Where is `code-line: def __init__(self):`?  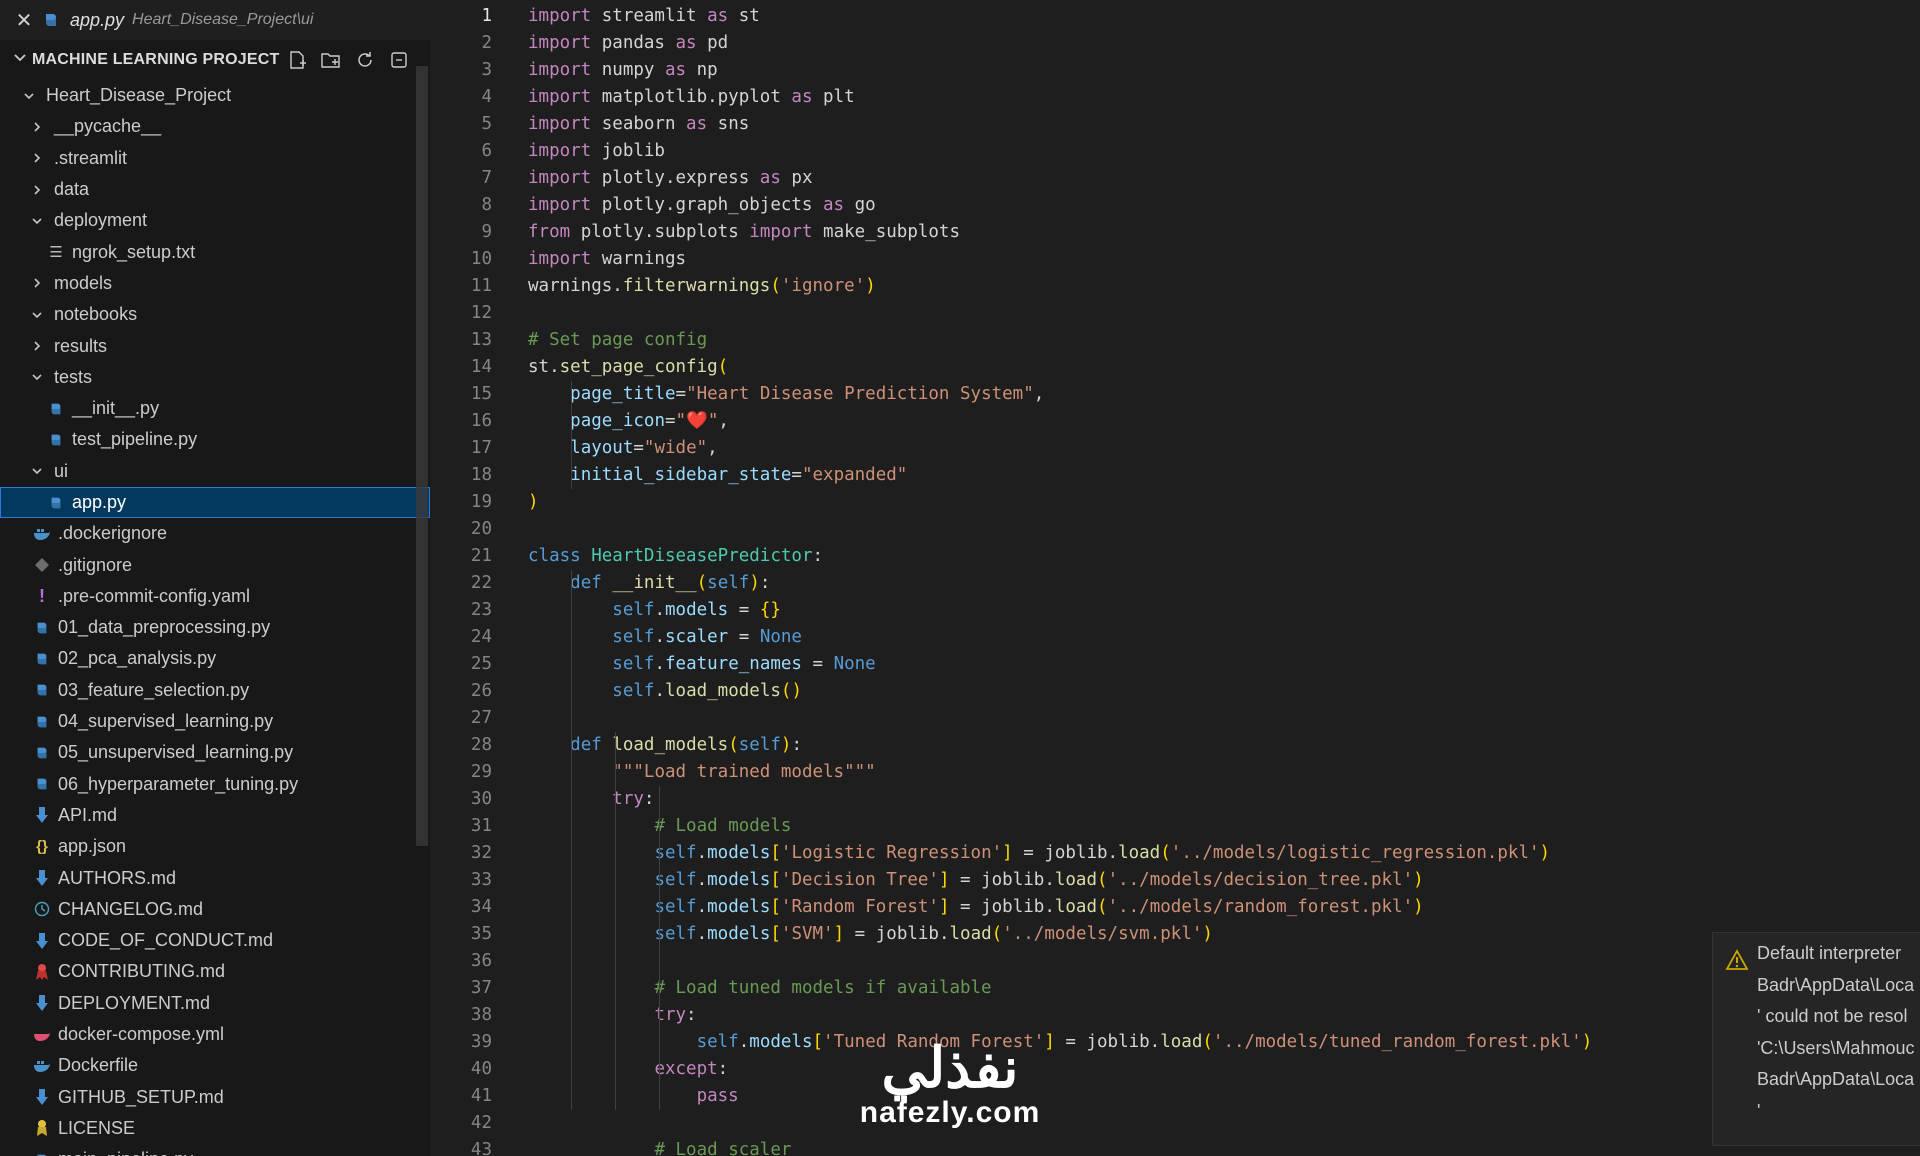
code-line: def __init__(self): is located at coordinates (649, 583).